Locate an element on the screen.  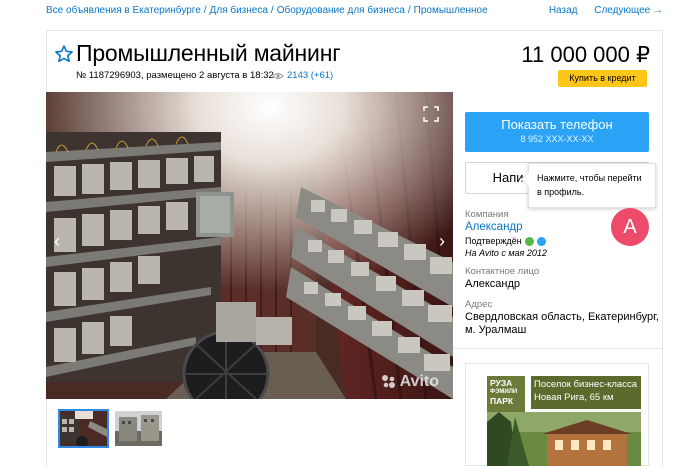
verified-status: Подтверждён is located at coordinates (505, 241).